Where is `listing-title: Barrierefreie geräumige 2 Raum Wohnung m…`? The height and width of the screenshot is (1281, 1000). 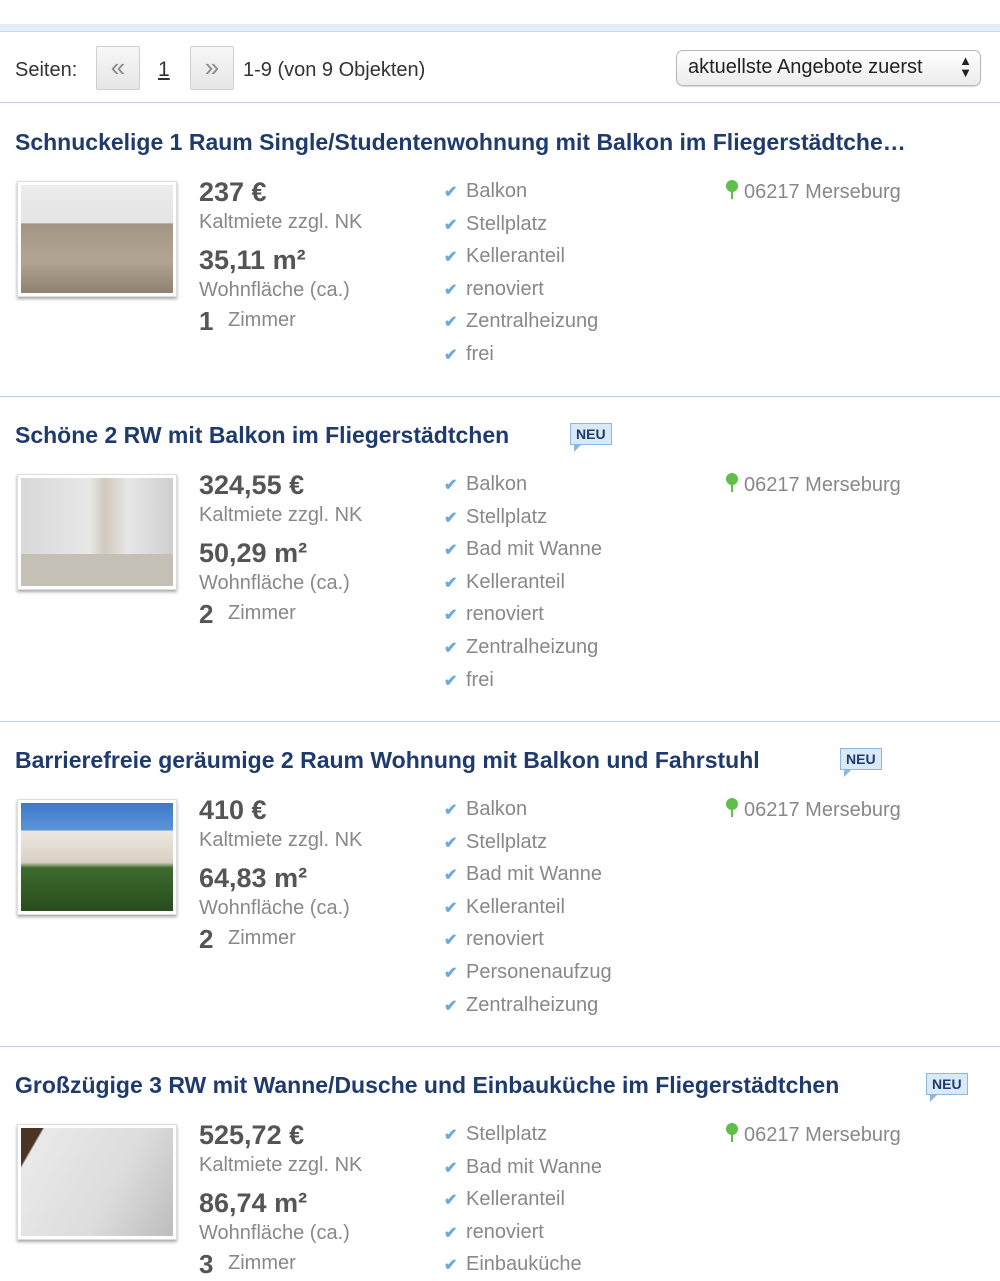
listing-title: Barrierefreie geräumige 2 Raum Wohnung m… is located at coordinates (387, 760).